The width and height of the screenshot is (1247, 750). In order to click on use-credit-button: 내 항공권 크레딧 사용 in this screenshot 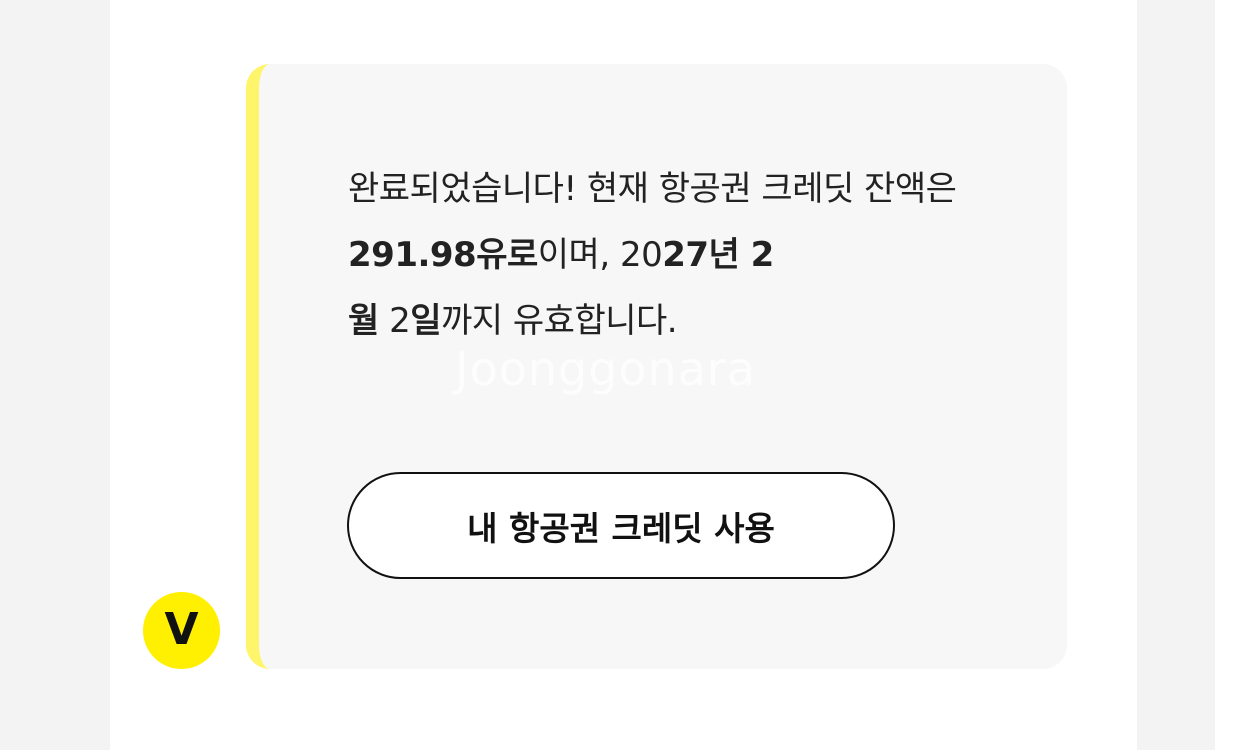, I will do `click(621, 525)`.